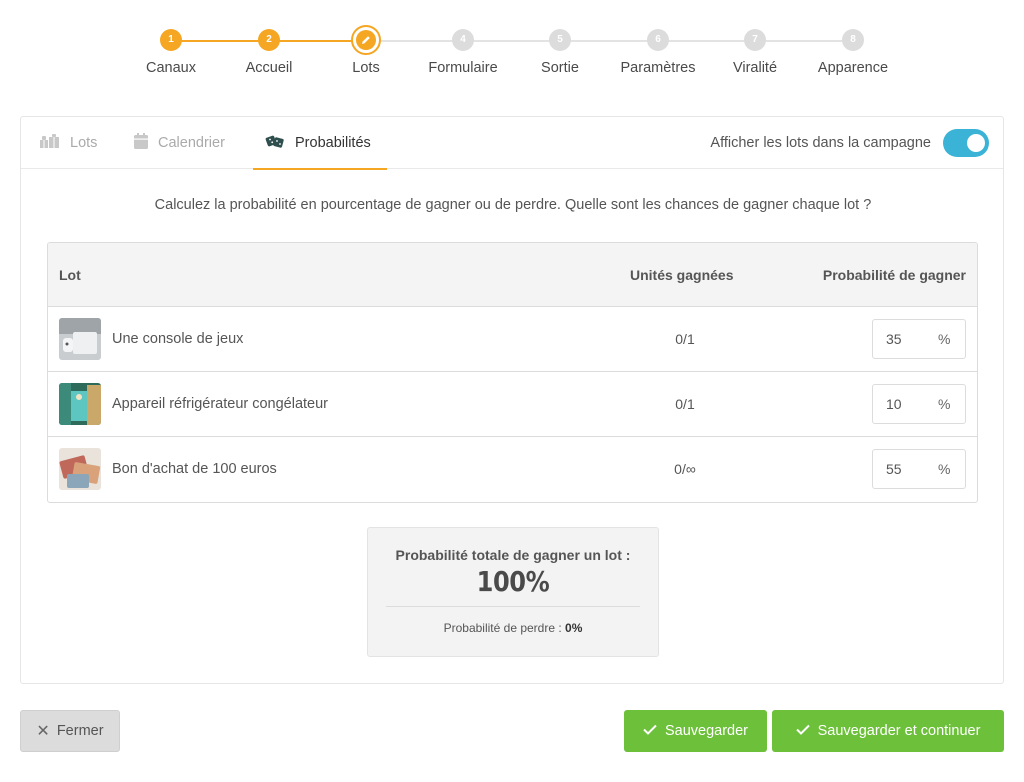 This screenshot has height=782, width=1024. Describe the element at coordinates (269, 40) in the screenshot. I see `step-number: 2` at that location.